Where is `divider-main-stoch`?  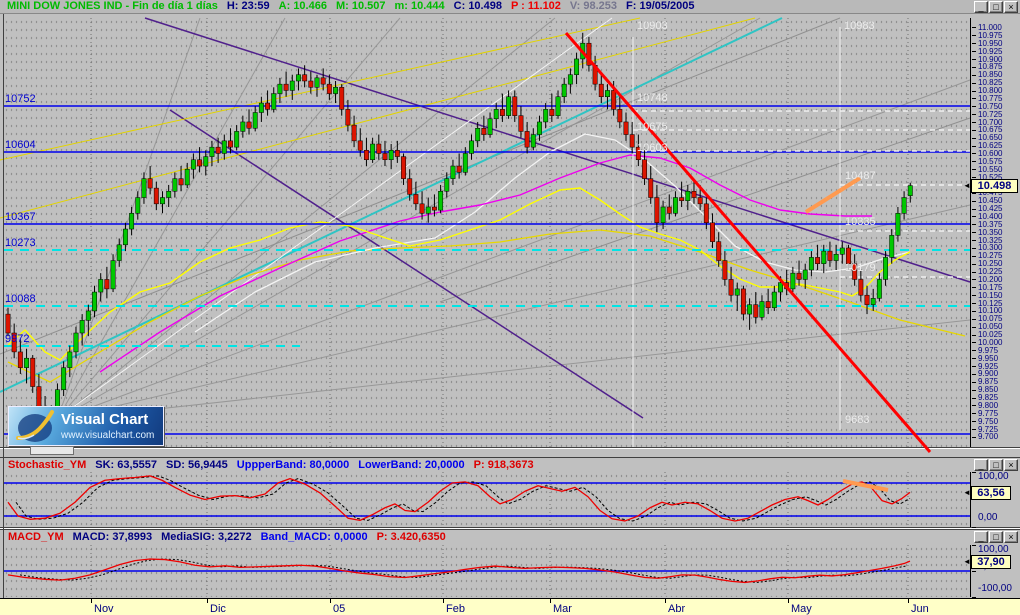
divider-main-stoch is located at coordinates (510, 452).